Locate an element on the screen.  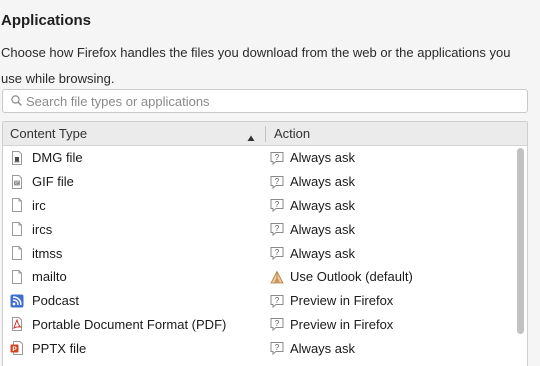
table-header: Content Type Action is located at coordinates (265, 134).